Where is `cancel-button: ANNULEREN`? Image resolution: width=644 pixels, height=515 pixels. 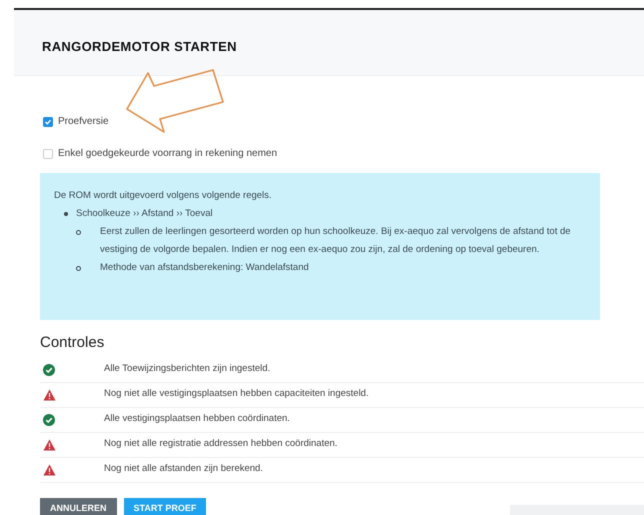
cancel-button: ANNULEREN is located at coordinates (78, 506).